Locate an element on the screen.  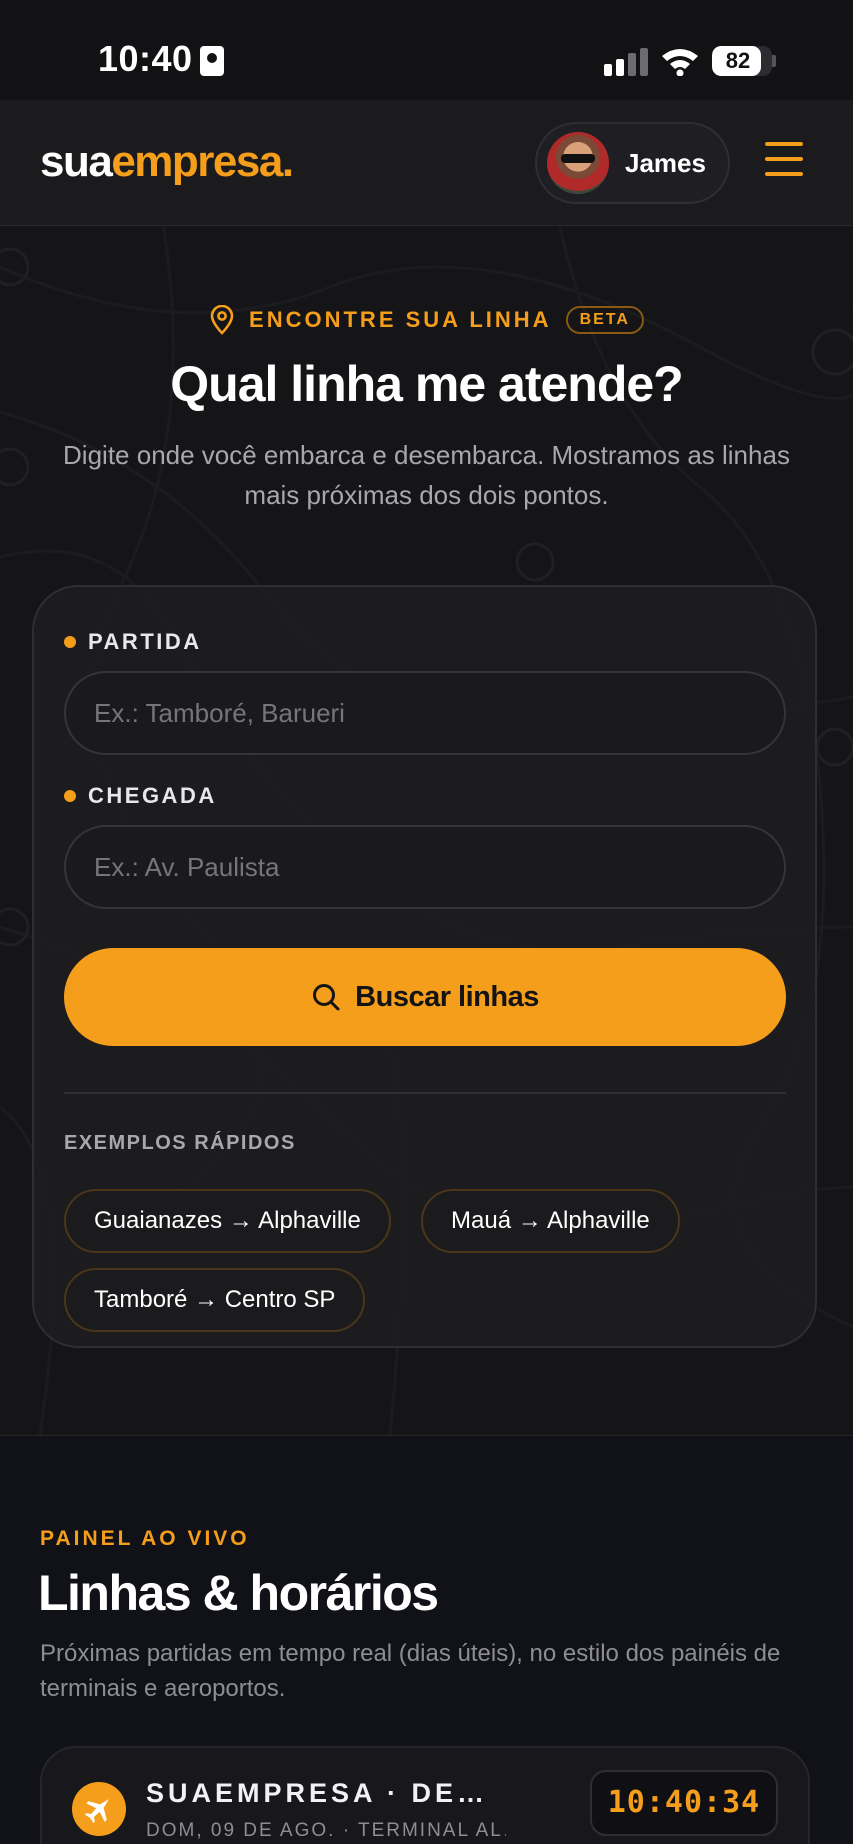
example-chip: Guaianazes → Alphaville is located at coordinates (227, 1221).